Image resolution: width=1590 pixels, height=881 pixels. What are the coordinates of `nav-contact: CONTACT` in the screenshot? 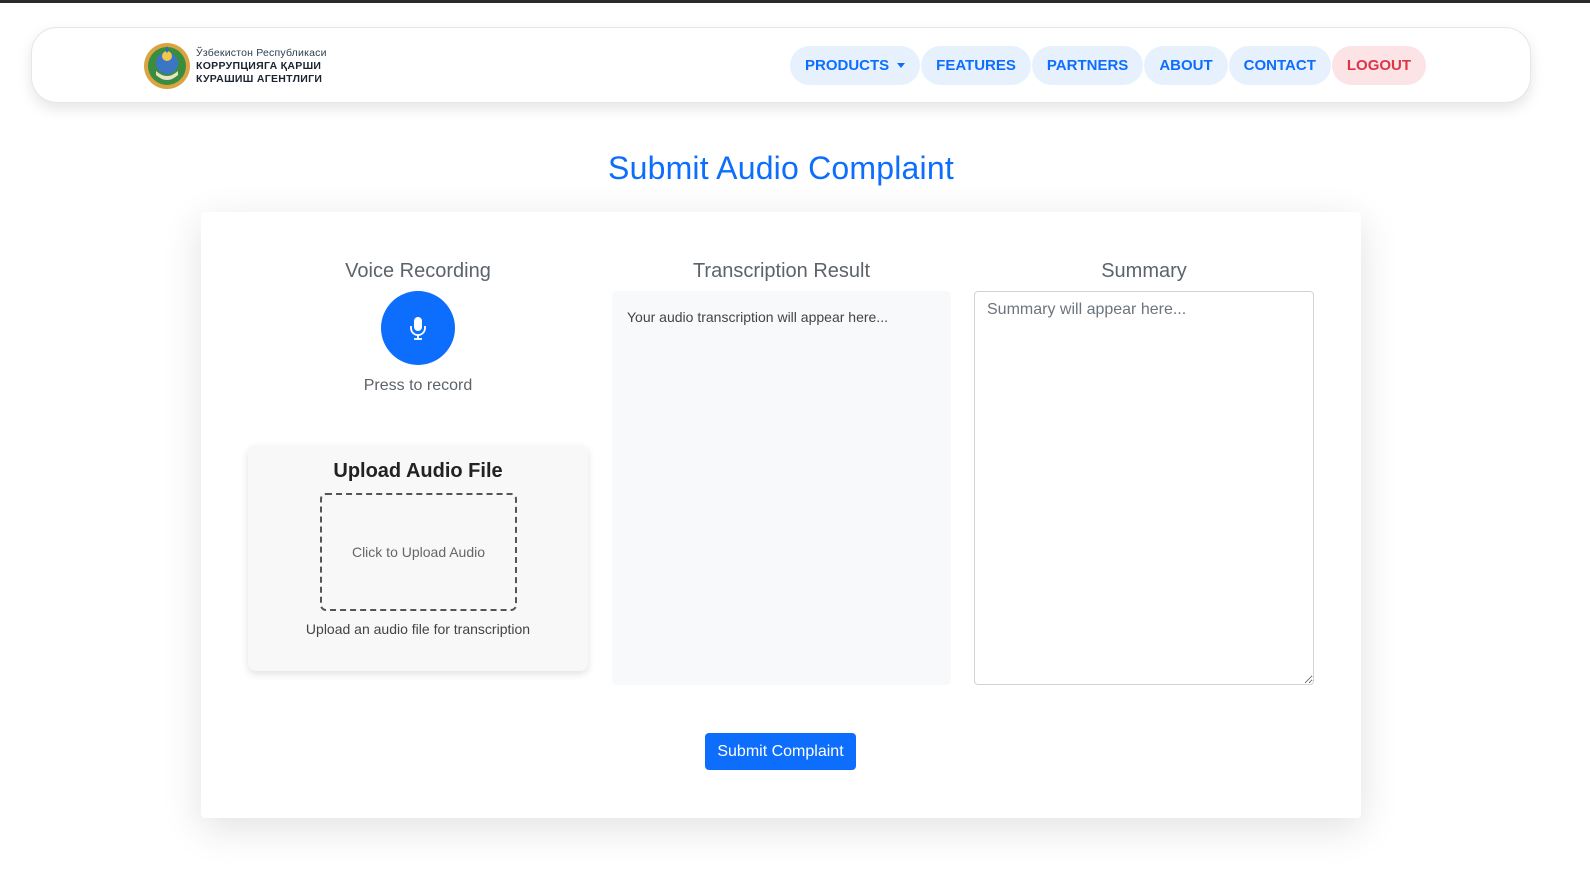 It's located at (1279, 65).